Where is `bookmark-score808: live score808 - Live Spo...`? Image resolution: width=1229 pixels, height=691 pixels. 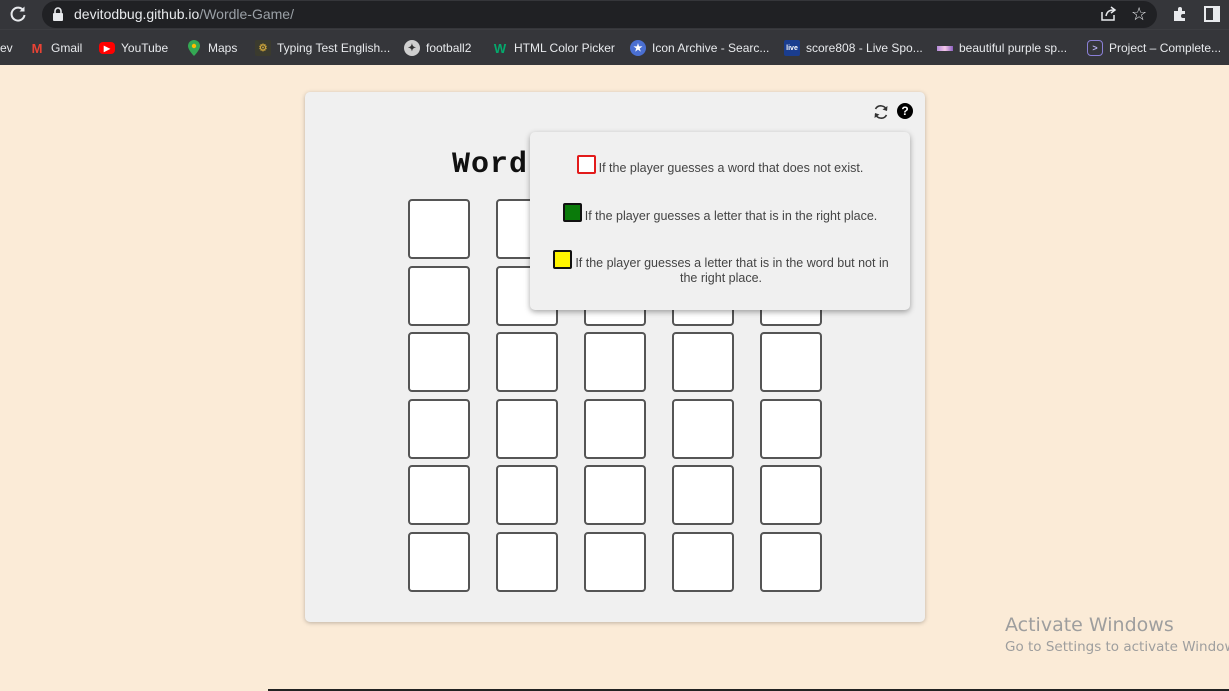
bookmark-score808: live score808 - Live Spo... is located at coordinates (853, 48).